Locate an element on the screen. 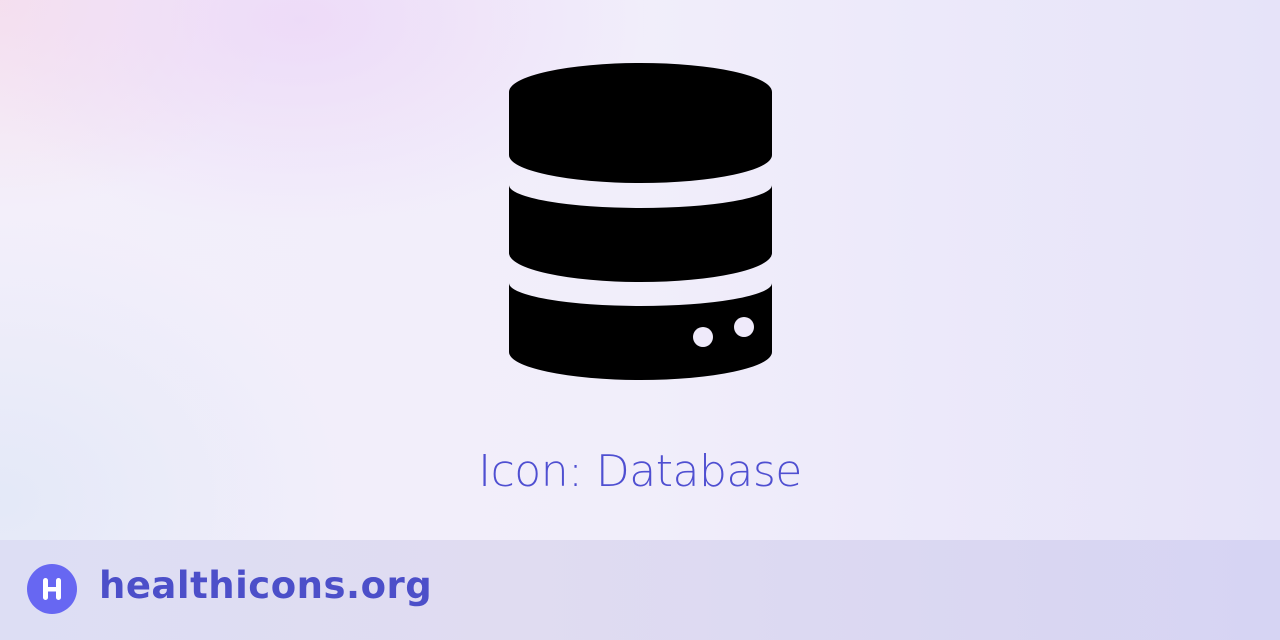  h-logo-icon is located at coordinates (52, 589).